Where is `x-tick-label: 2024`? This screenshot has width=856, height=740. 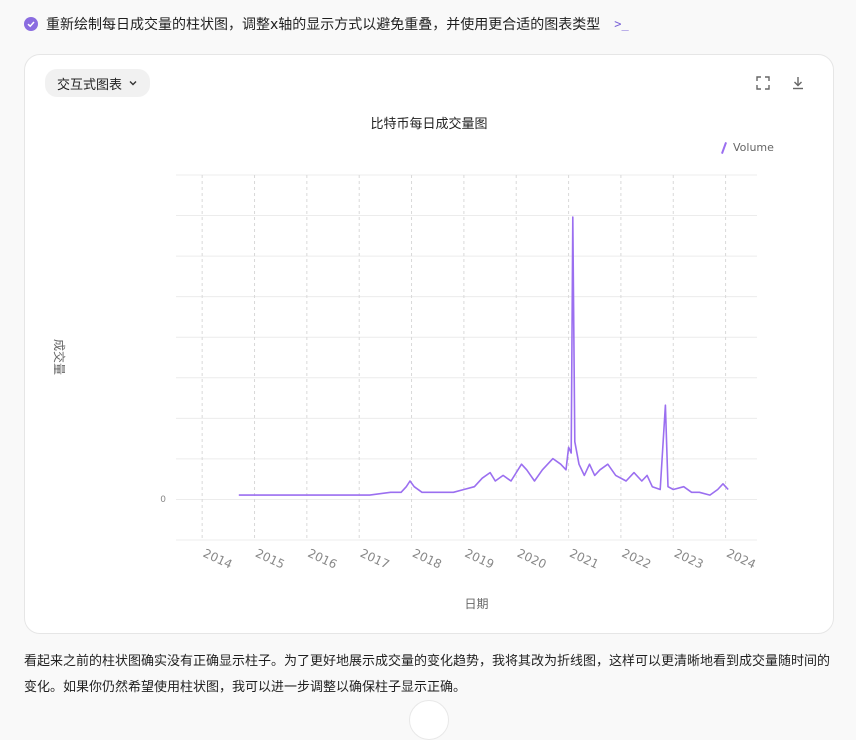
x-tick-label: 2024 is located at coordinates (741, 559).